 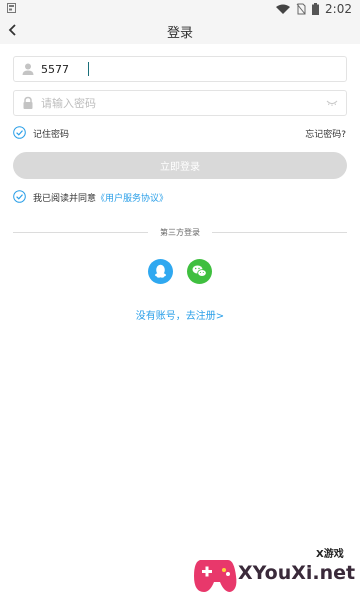 I want to click on qq-login-button, so click(x=160, y=271).